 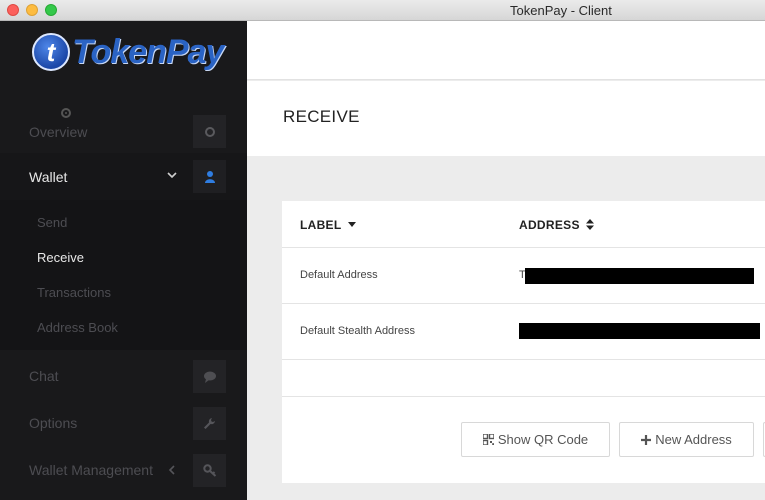 I want to click on qr-code-icon, so click(x=488, y=439).